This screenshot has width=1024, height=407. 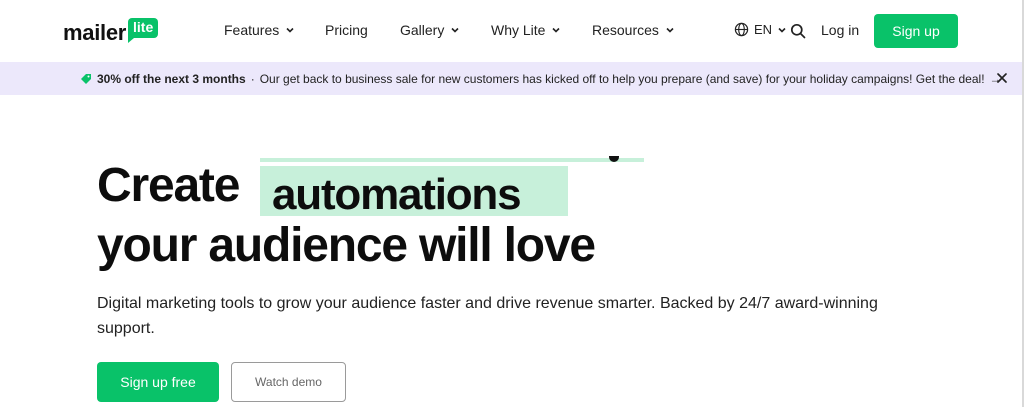 I want to click on nav-item-why-lite: Why Lite, so click(x=526, y=30).